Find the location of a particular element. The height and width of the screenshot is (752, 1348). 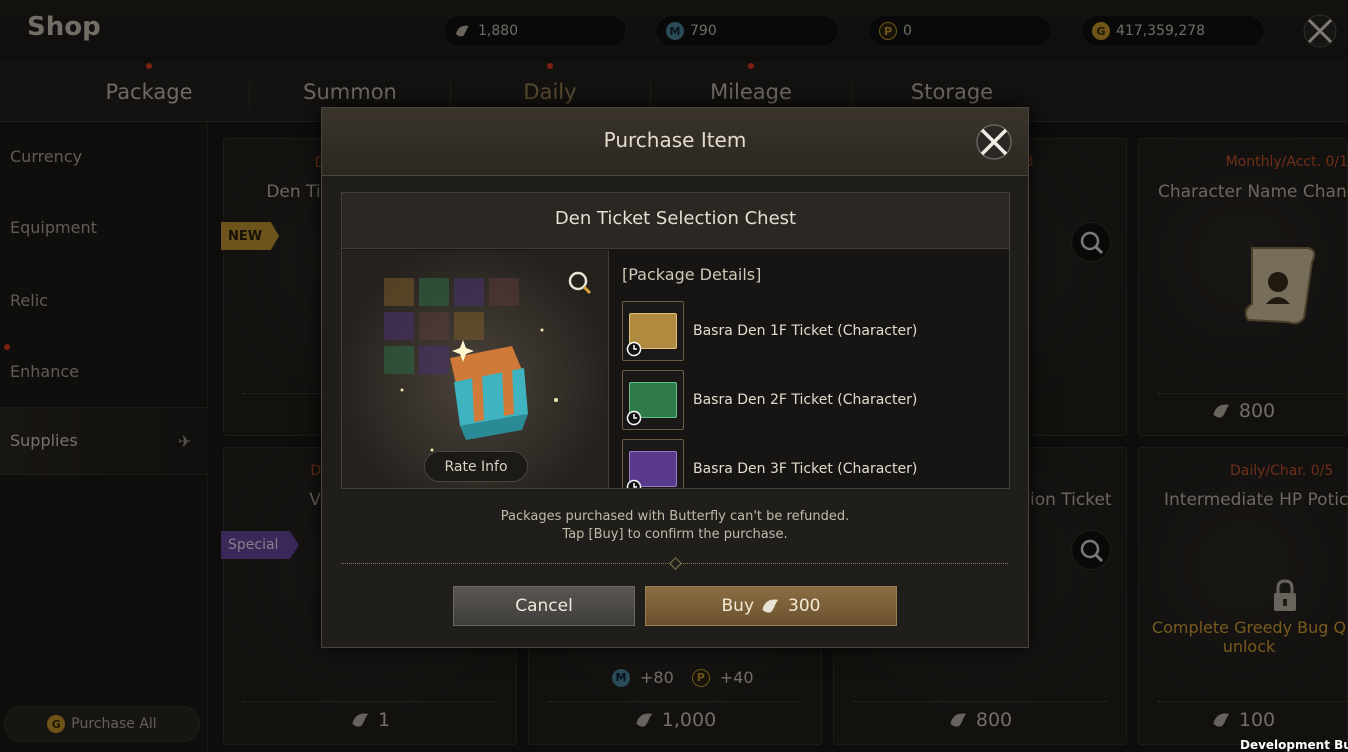

dev-build-label: Development Build is located at coordinates (1294, 745).